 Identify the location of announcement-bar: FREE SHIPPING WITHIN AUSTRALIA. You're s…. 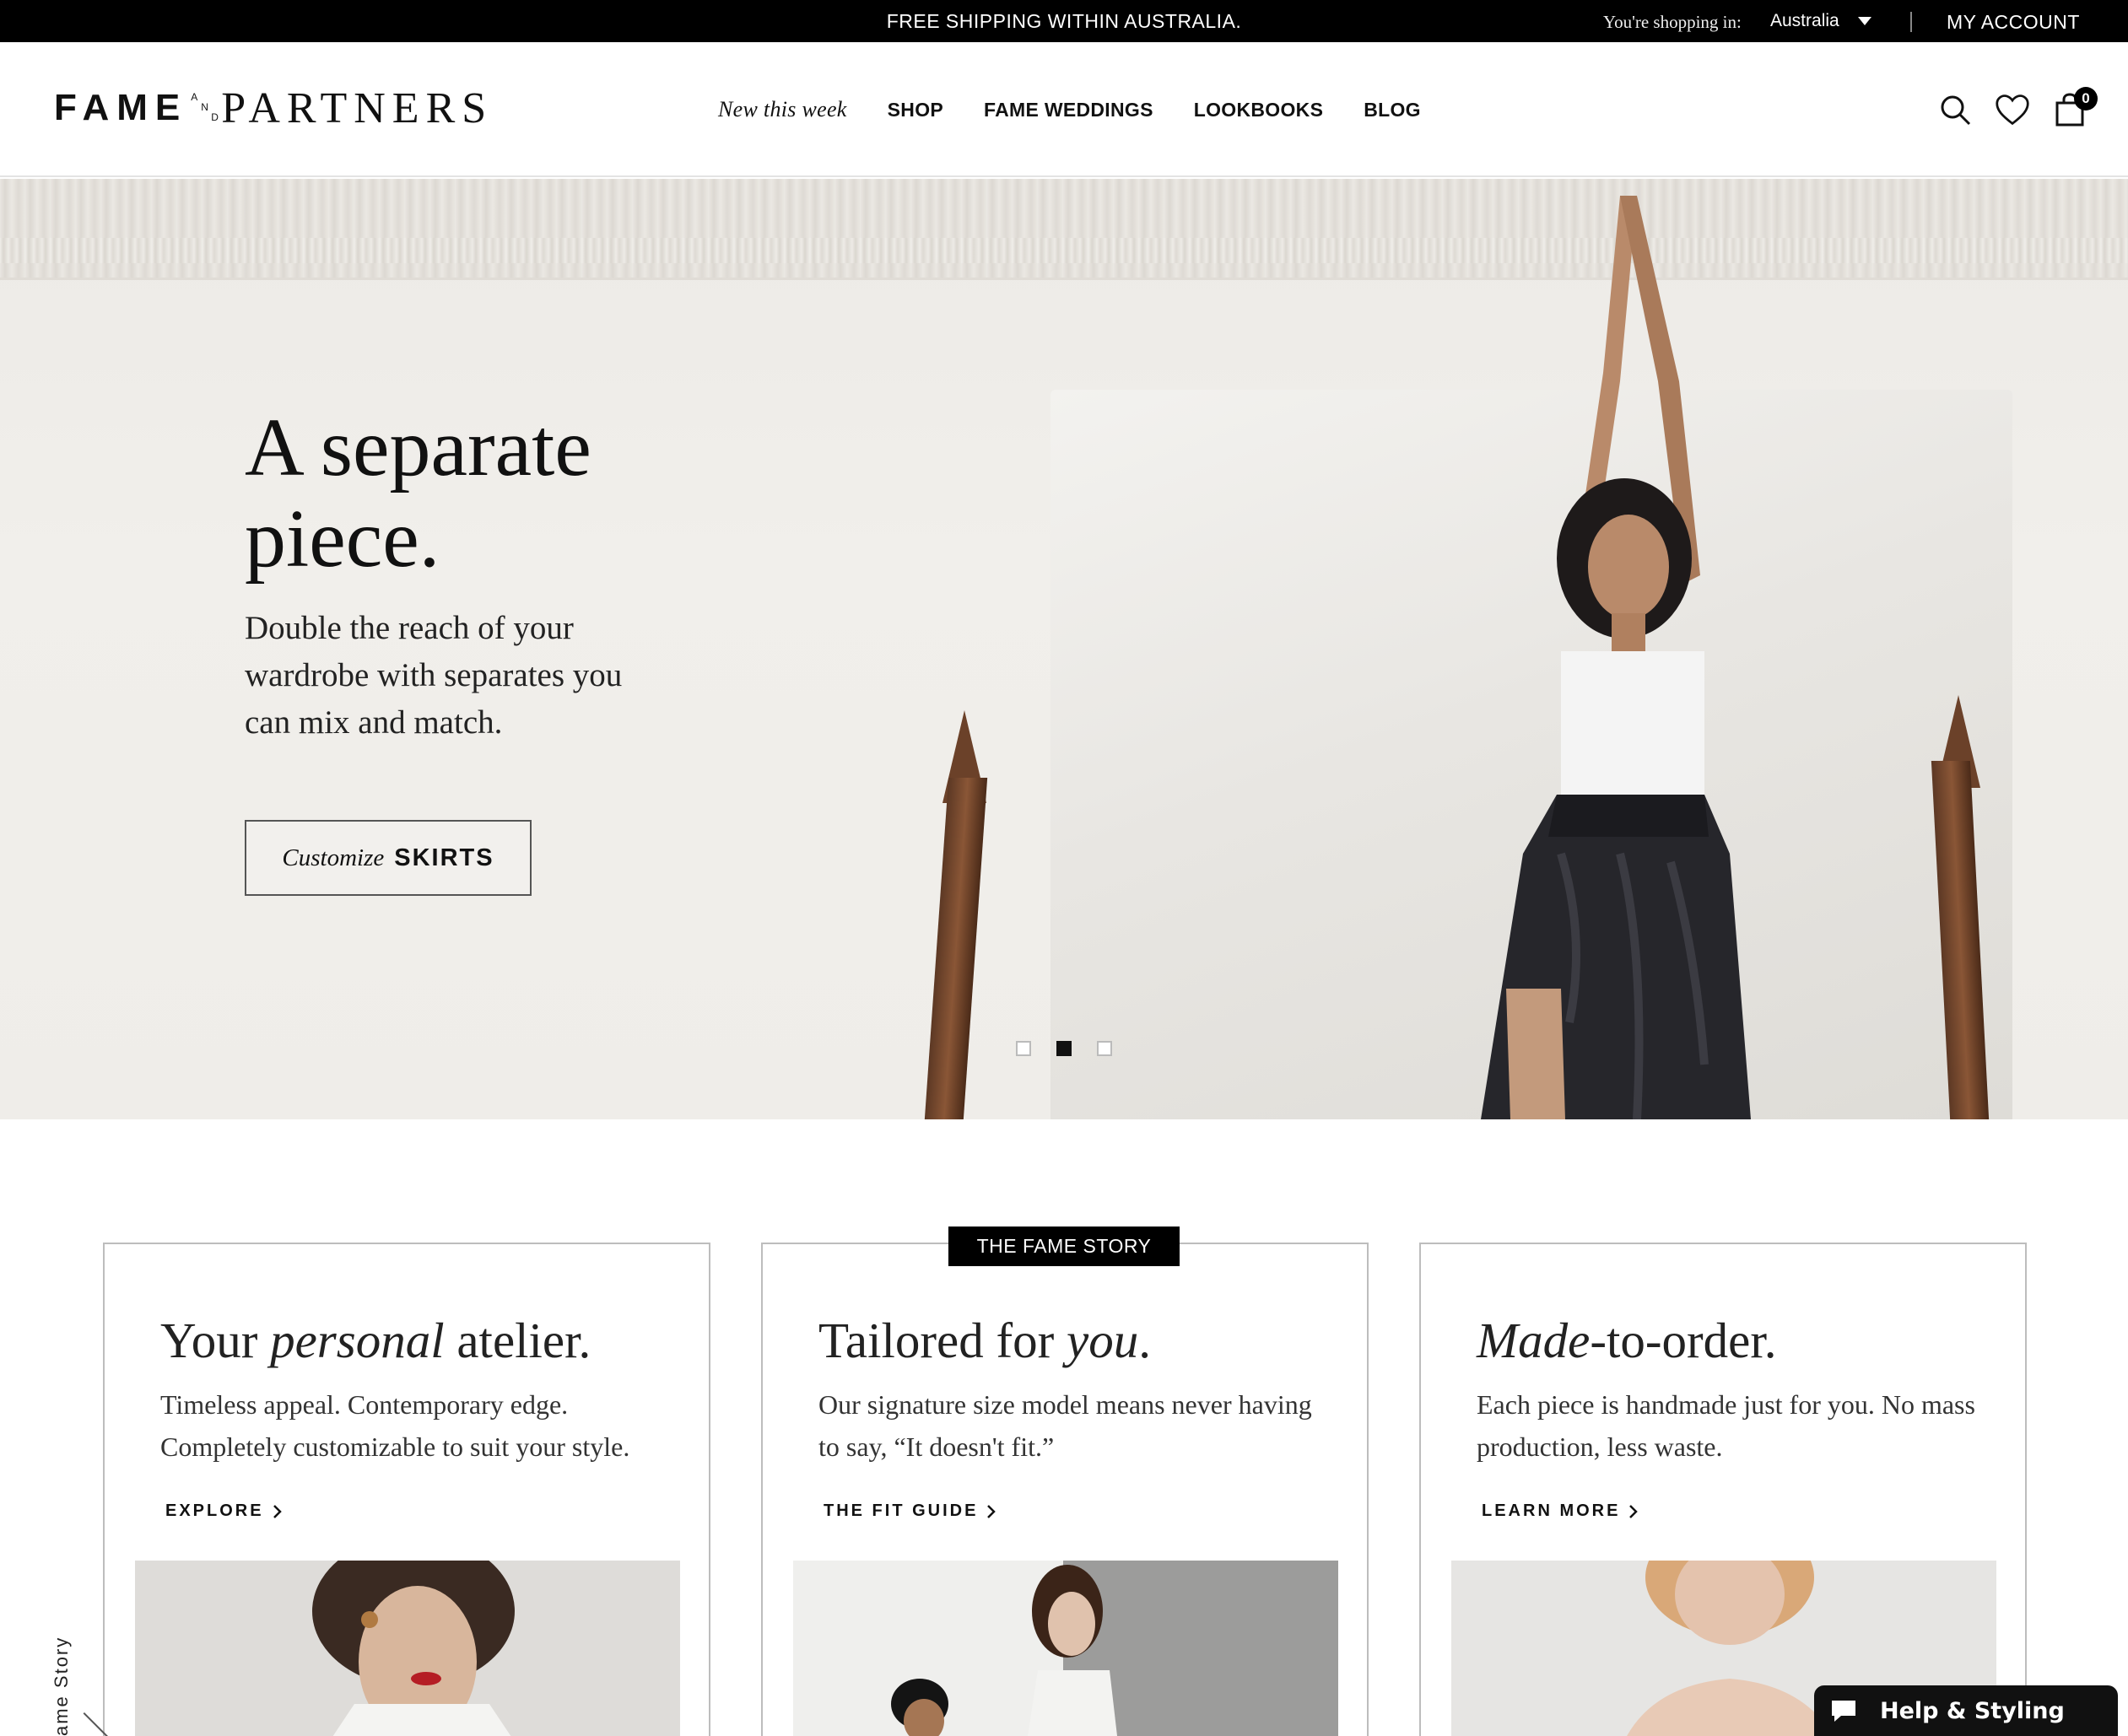
(1064, 21).